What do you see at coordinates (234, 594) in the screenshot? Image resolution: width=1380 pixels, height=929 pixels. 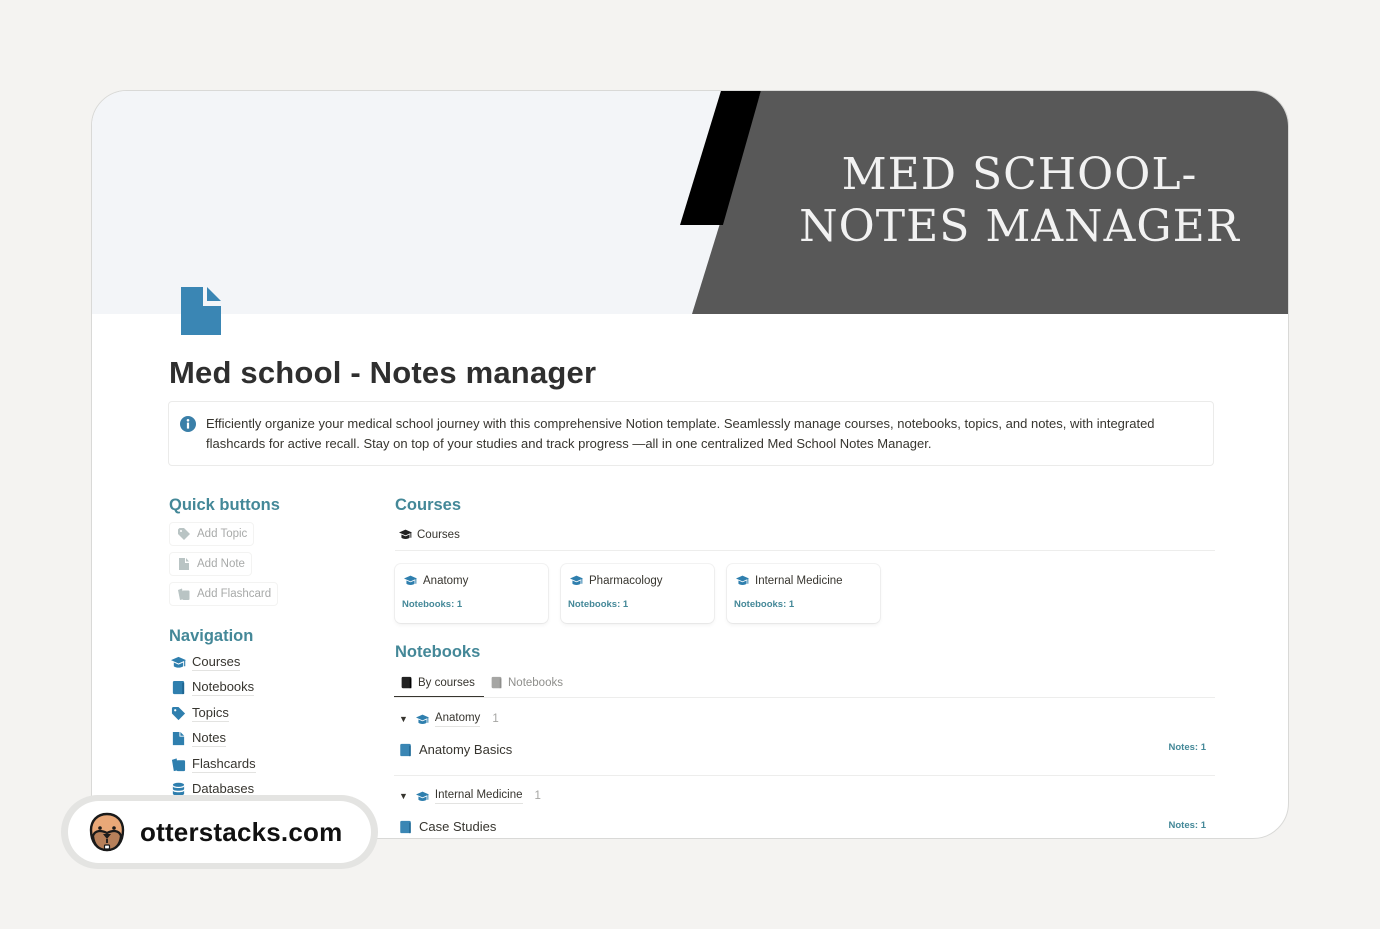 I see `add-flashcard-label: Add Flashcard` at bounding box center [234, 594].